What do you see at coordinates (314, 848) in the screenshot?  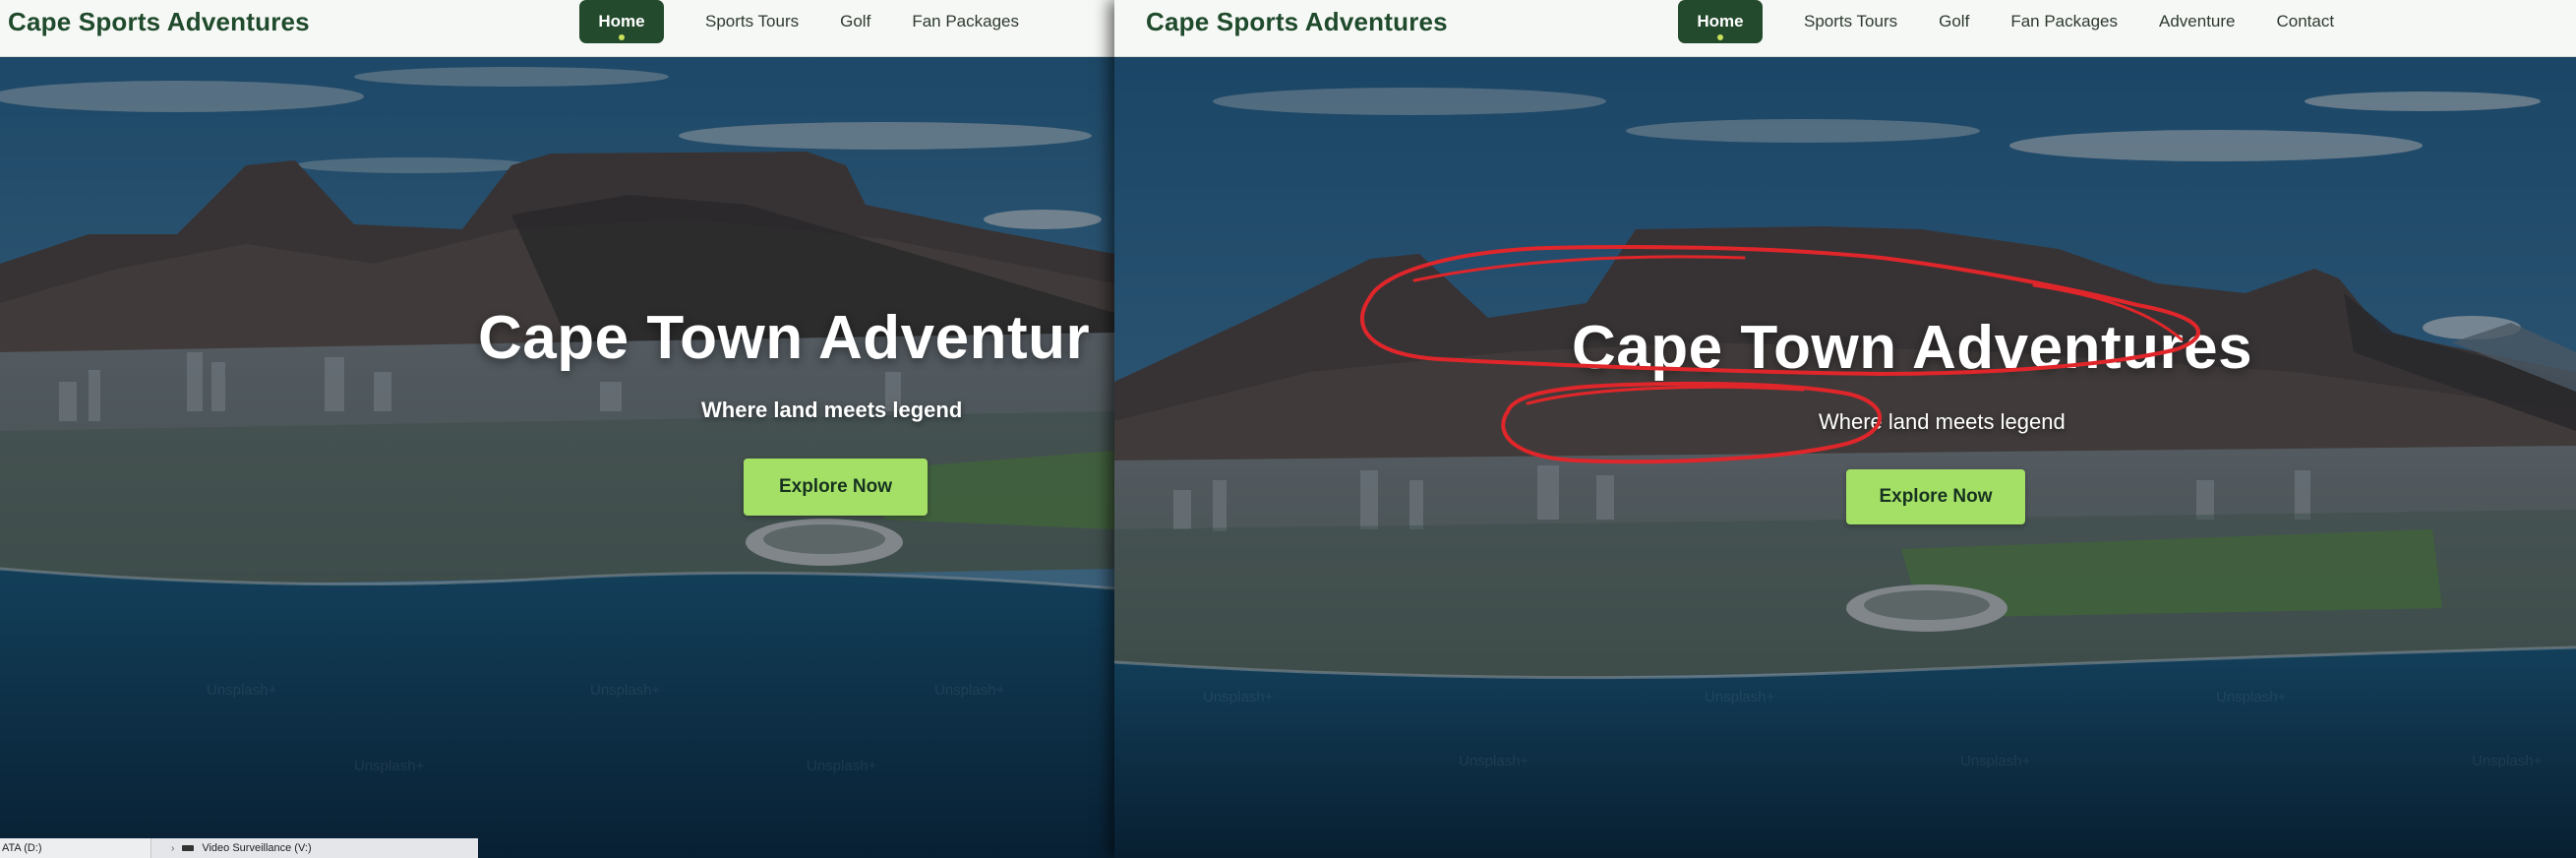 I see `drive-item-video-surveillance: › Video Surveillance (V:)` at bounding box center [314, 848].